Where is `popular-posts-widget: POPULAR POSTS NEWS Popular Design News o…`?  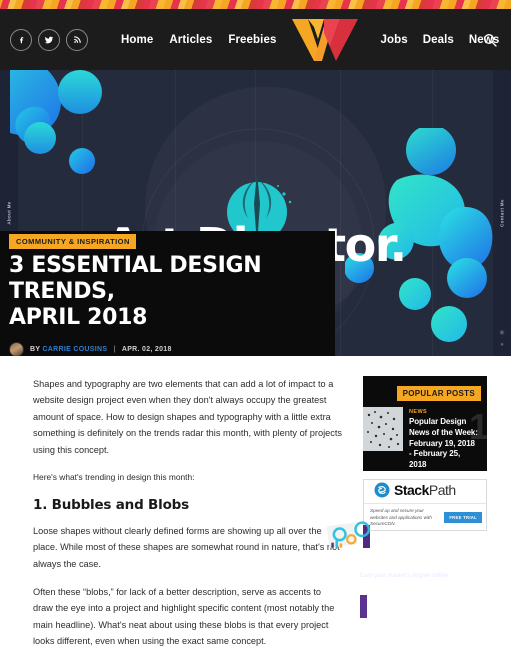 popular-posts-widget: POPULAR POSTS NEWS Popular Design News o… is located at coordinates (425, 423).